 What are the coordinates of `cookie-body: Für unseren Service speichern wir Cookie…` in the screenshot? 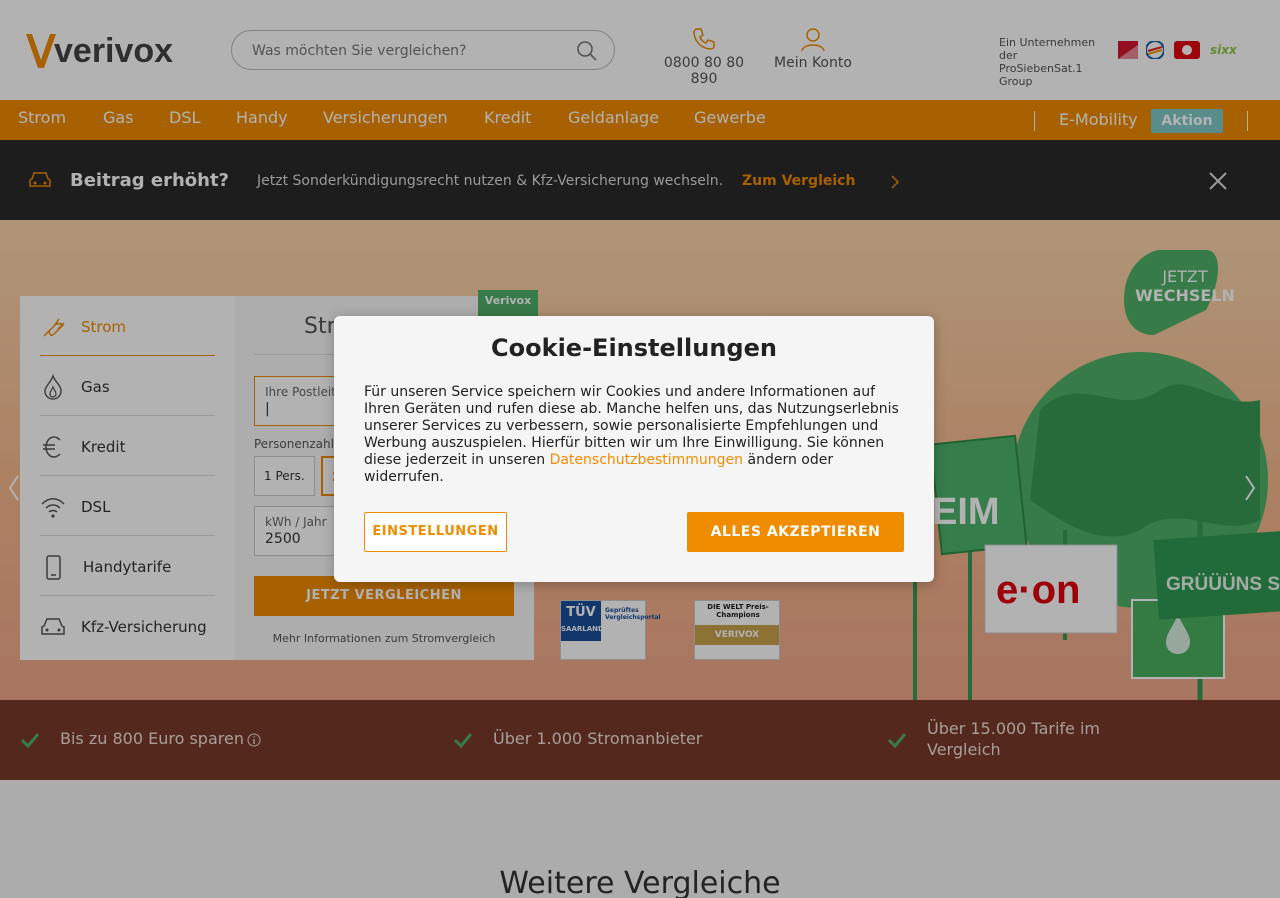 It's located at (636, 435).